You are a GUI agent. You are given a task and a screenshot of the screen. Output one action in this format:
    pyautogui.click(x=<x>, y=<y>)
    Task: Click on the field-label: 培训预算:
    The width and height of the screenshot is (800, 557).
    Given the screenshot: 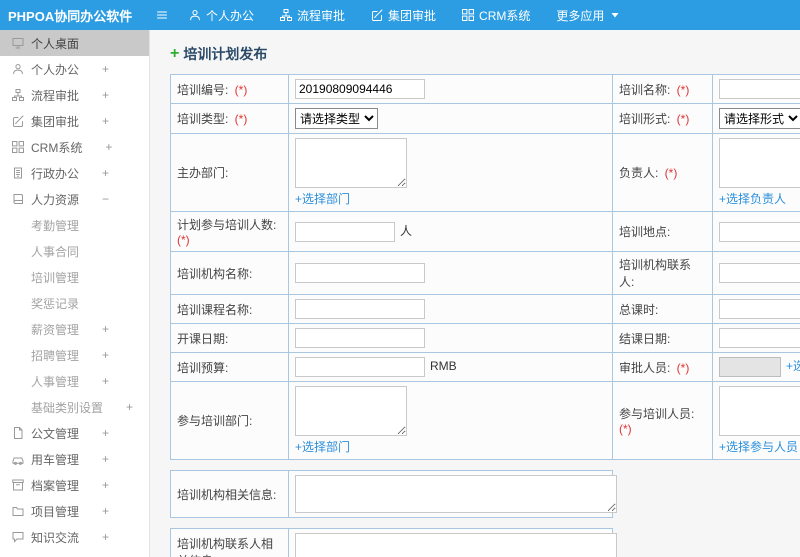 What is the action you would take?
    pyautogui.click(x=203, y=367)
    